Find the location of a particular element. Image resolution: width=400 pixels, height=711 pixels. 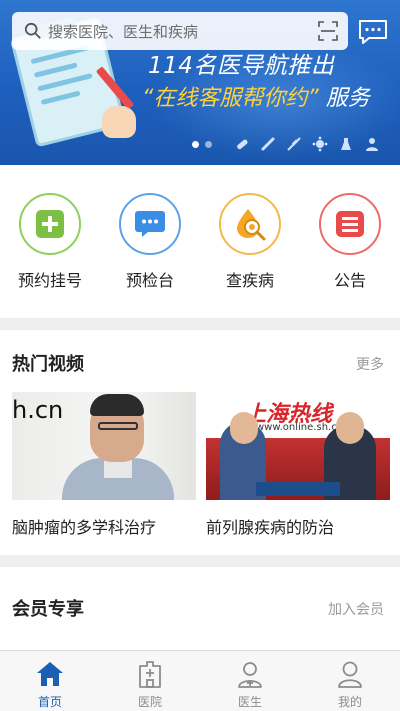

quick-action-label: 查疾病 is located at coordinates (249, 280).